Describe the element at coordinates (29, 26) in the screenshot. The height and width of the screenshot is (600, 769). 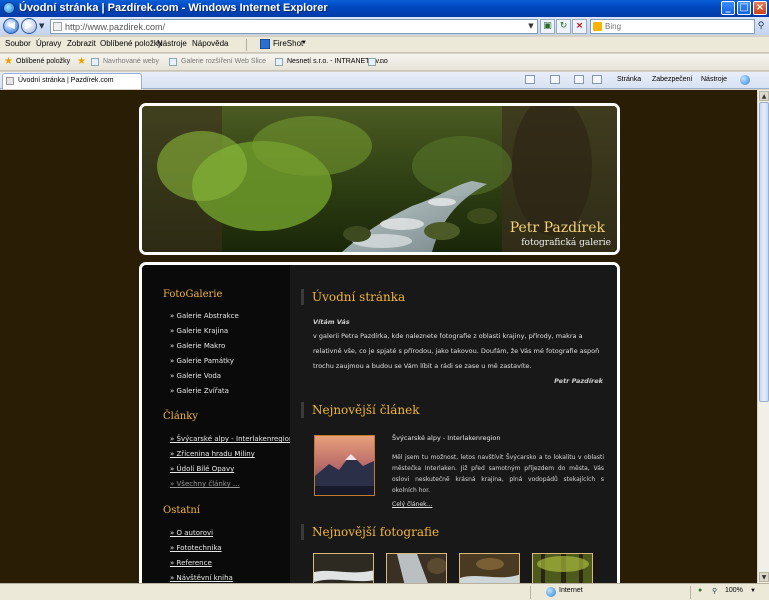
I see `forward-button: ▶` at that location.